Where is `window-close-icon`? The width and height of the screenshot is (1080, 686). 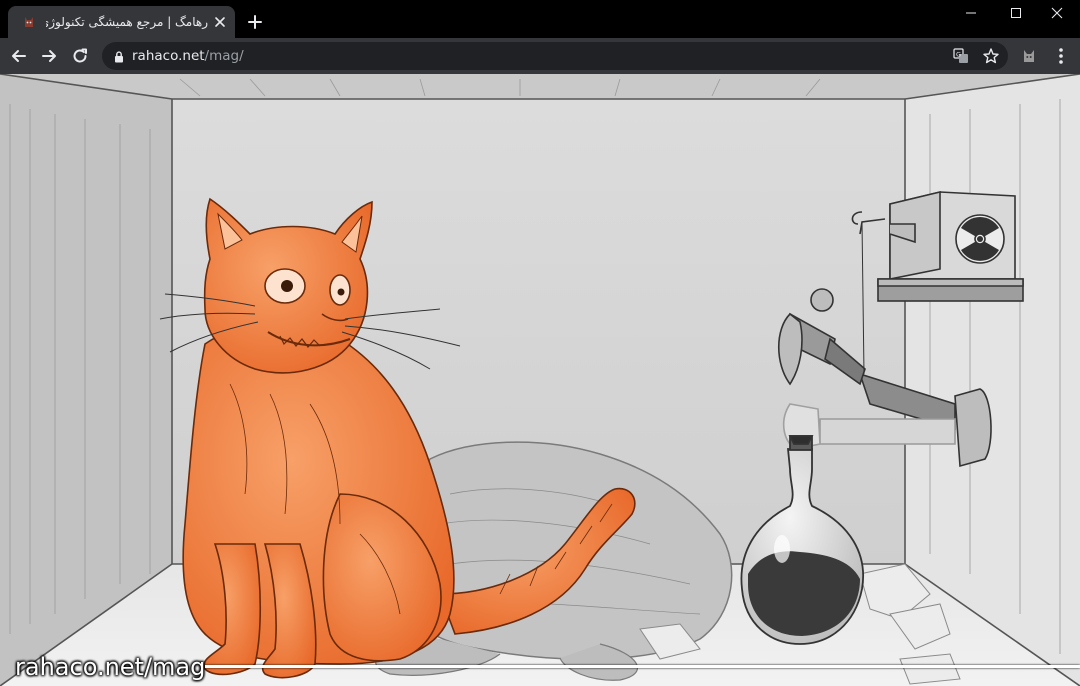
window-close-icon is located at coordinates (1057, 13).